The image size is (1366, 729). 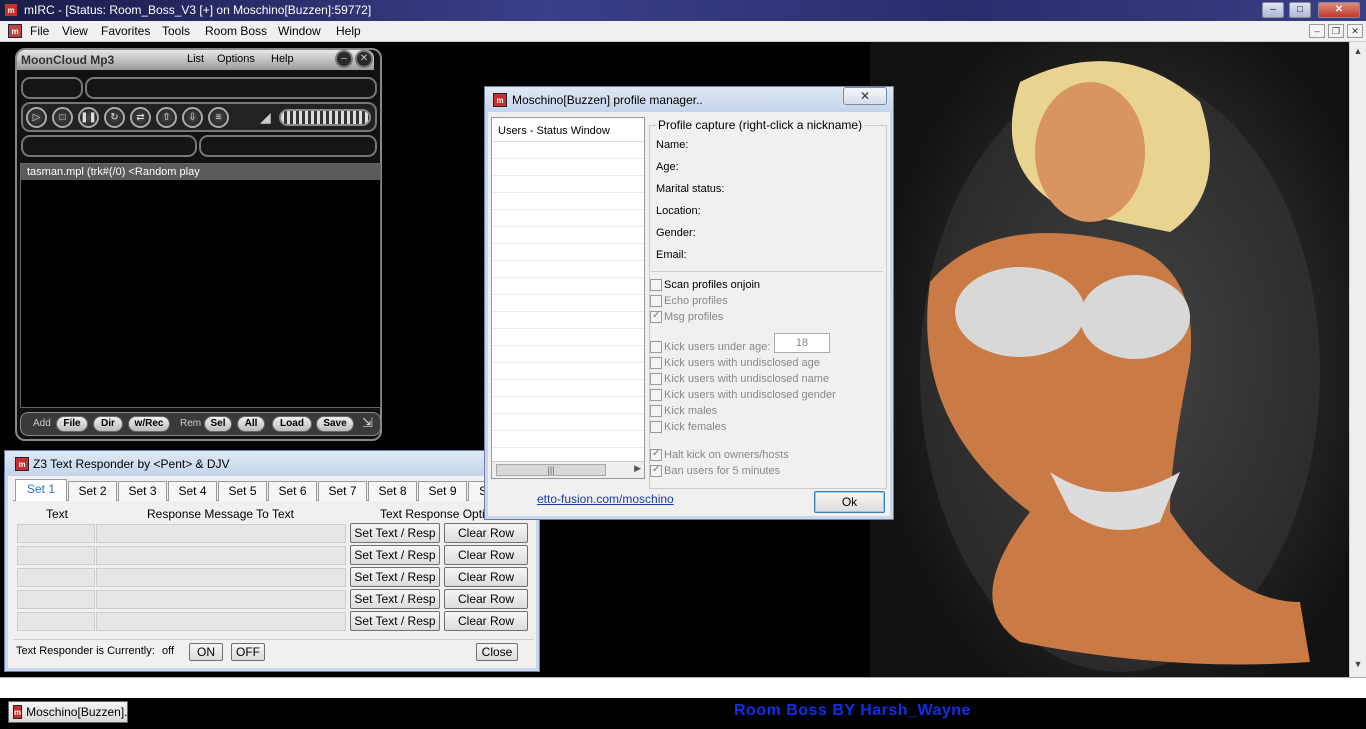 I want to click on mdi-child-icon: m, so click(x=15, y=31).